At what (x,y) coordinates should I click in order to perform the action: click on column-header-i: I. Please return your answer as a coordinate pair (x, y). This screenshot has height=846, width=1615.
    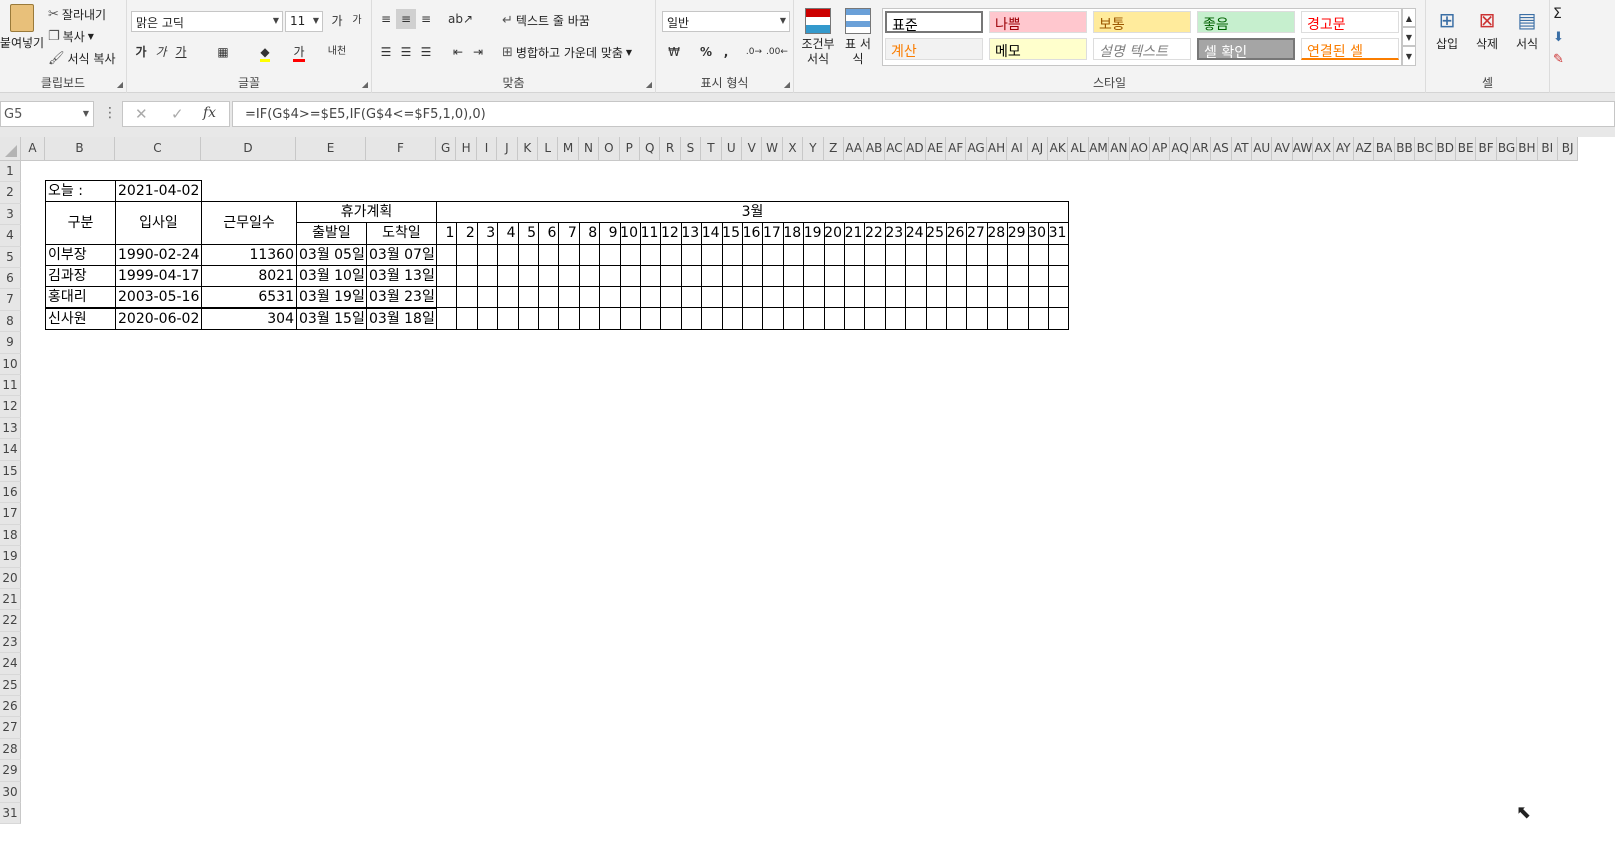
    Looking at the image, I should click on (487, 149).